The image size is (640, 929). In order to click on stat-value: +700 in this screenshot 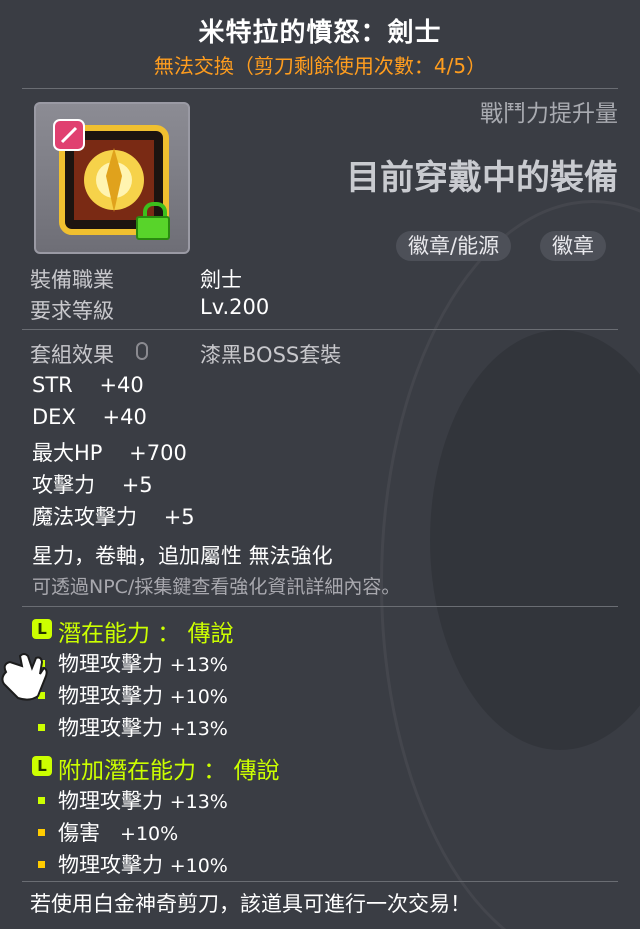, I will do `click(158, 453)`.